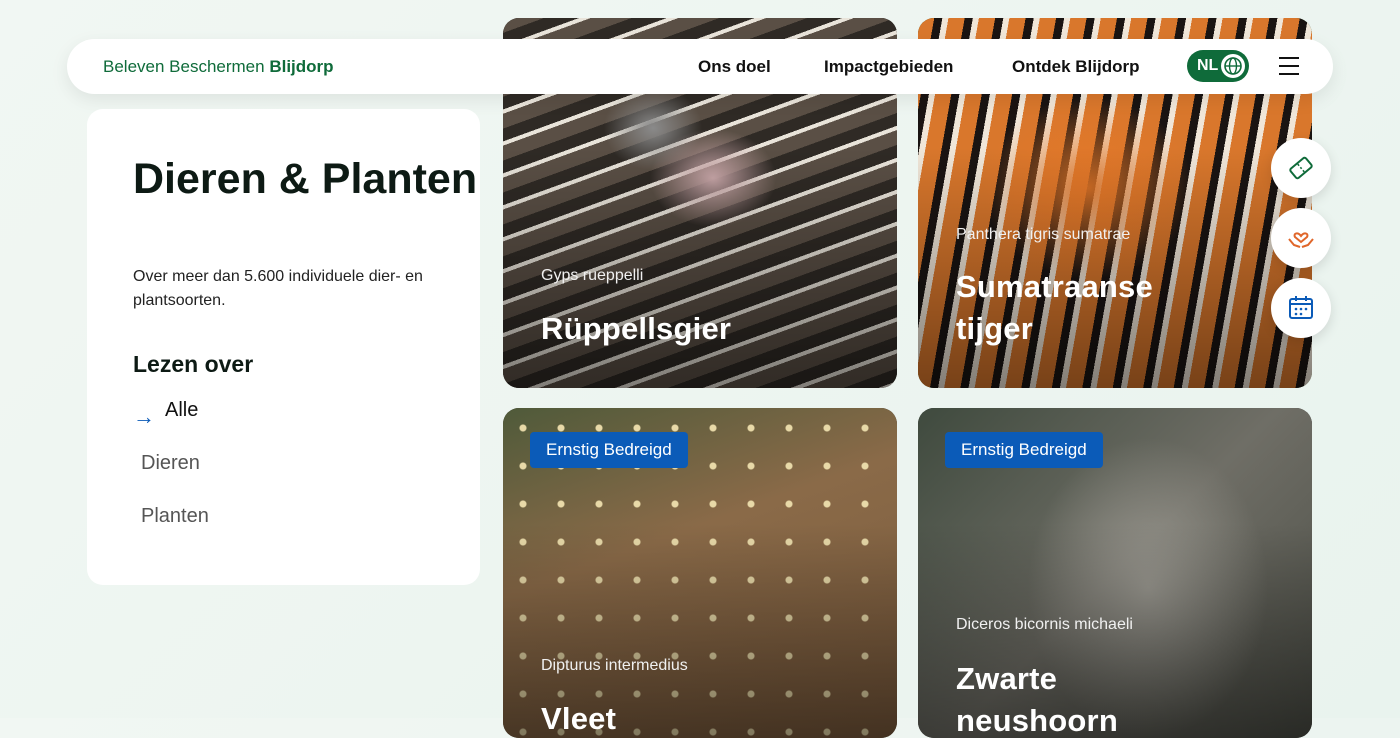 The image size is (1400, 738). I want to click on donate-button, so click(1301, 238).